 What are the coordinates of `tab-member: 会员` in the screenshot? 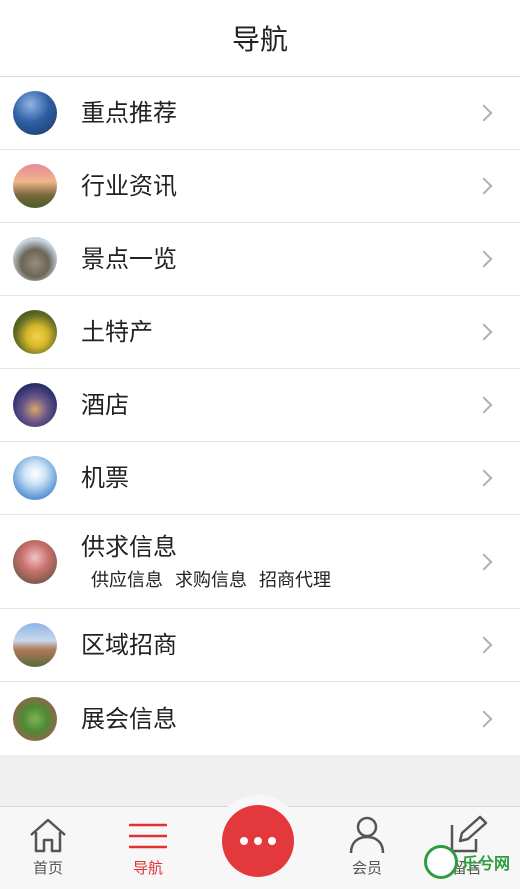 It's located at (367, 848).